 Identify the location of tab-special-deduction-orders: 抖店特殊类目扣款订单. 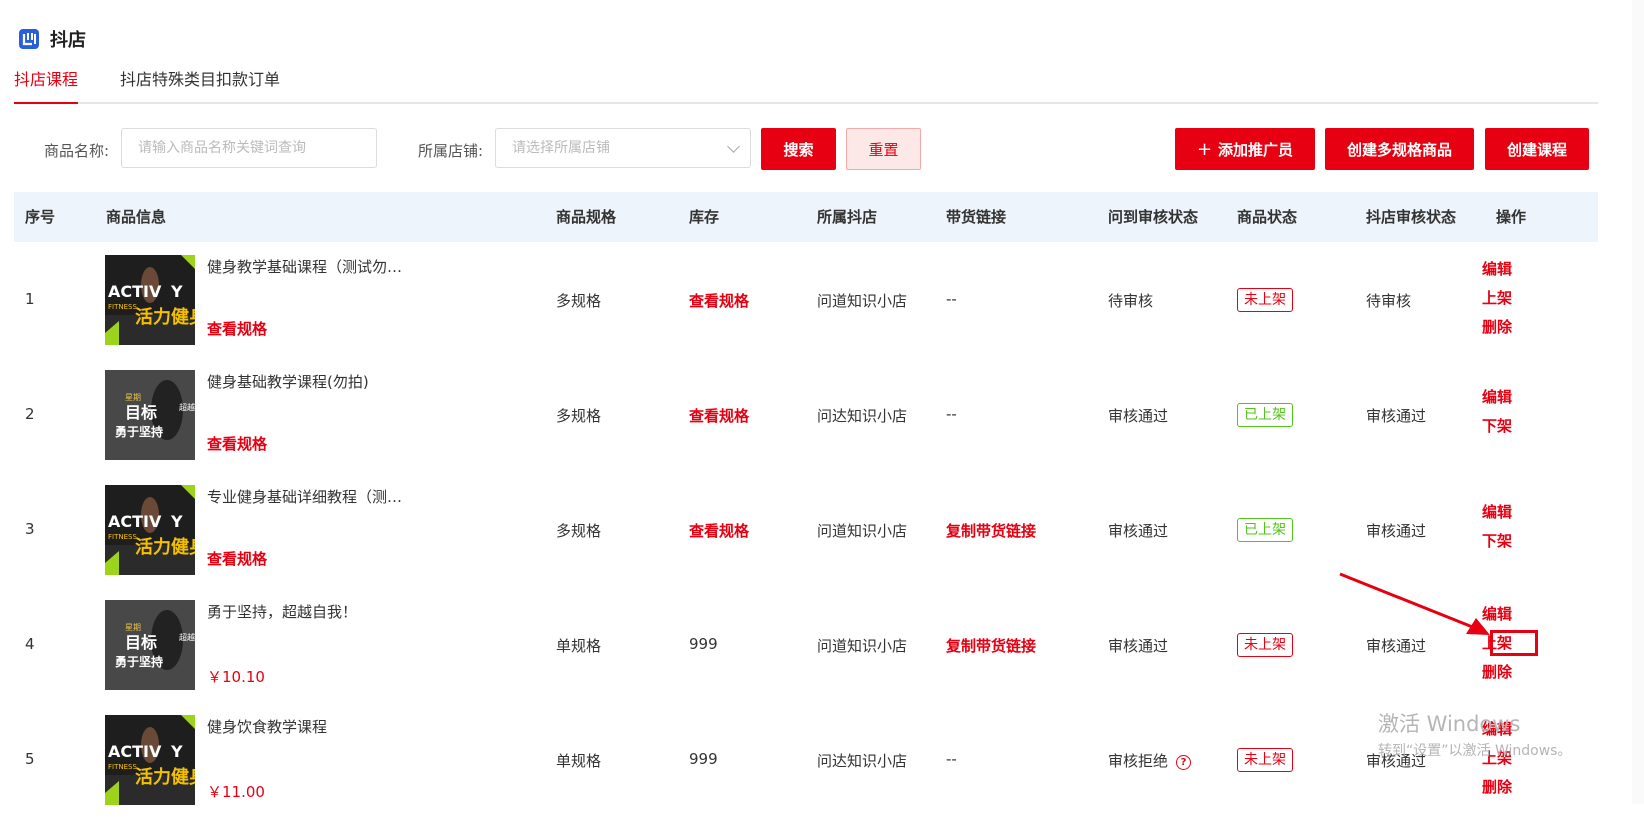
(200, 85).